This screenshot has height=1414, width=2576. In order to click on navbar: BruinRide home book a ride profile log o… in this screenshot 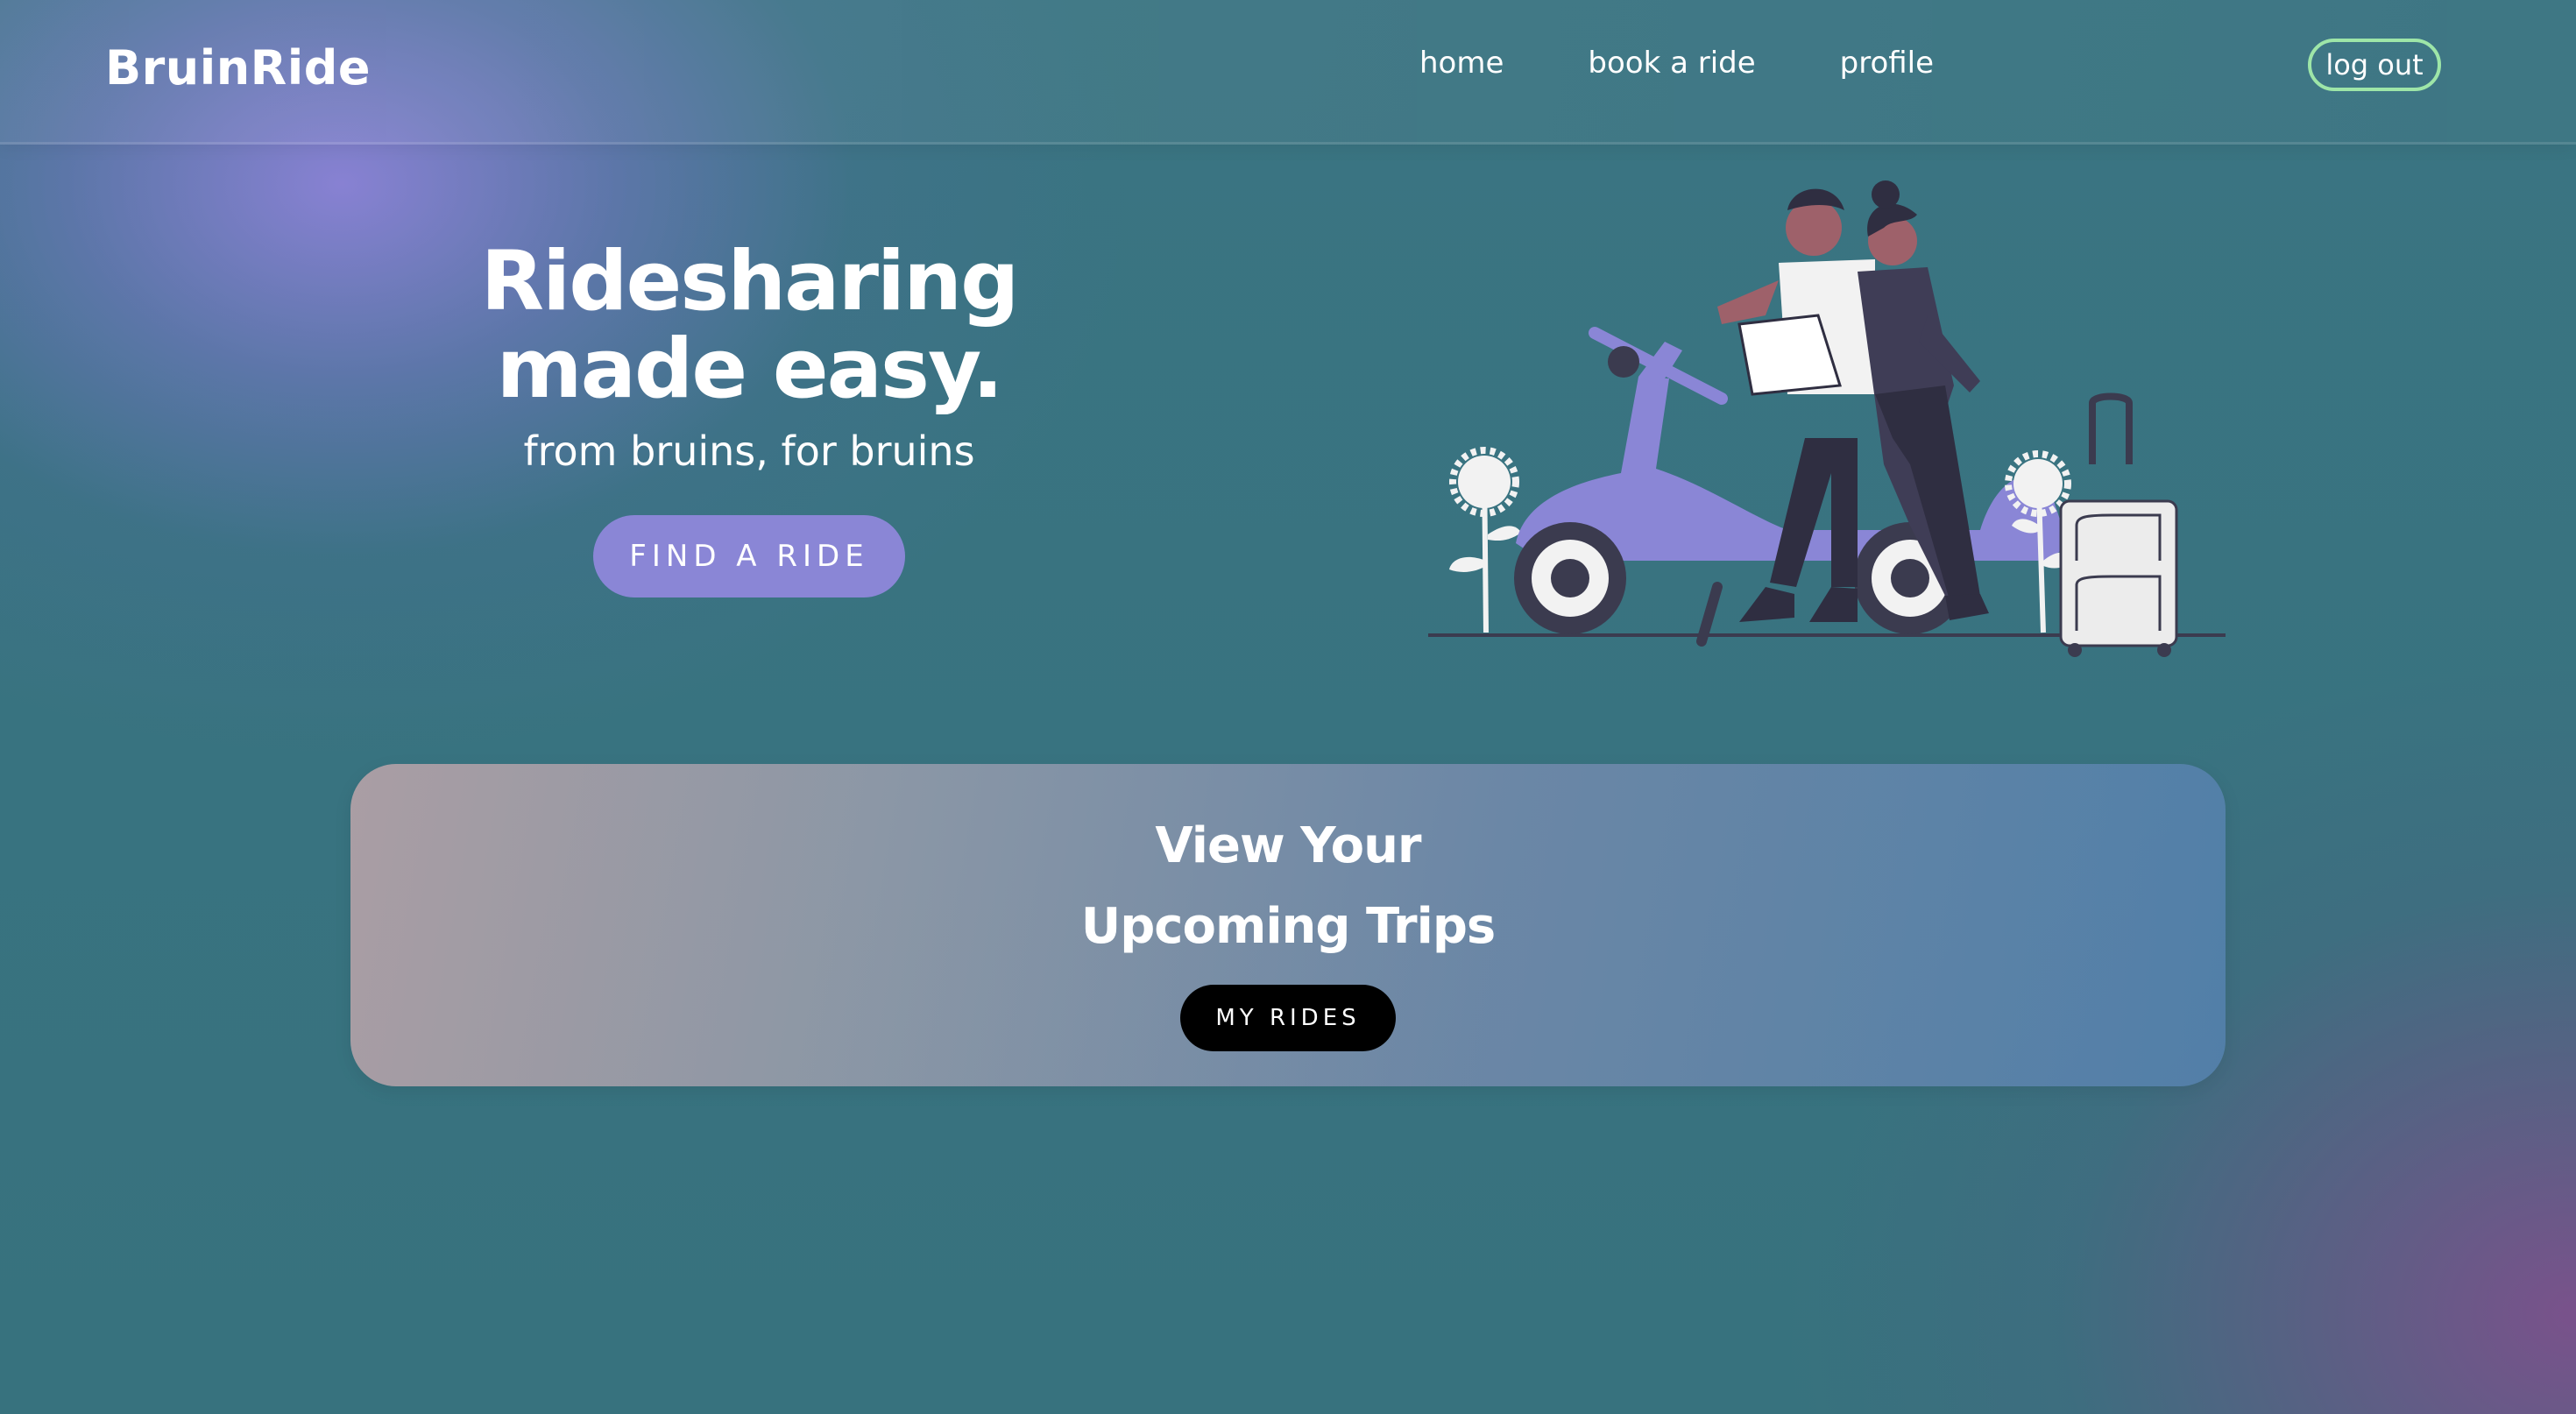, I will do `click(1288, 72)`.